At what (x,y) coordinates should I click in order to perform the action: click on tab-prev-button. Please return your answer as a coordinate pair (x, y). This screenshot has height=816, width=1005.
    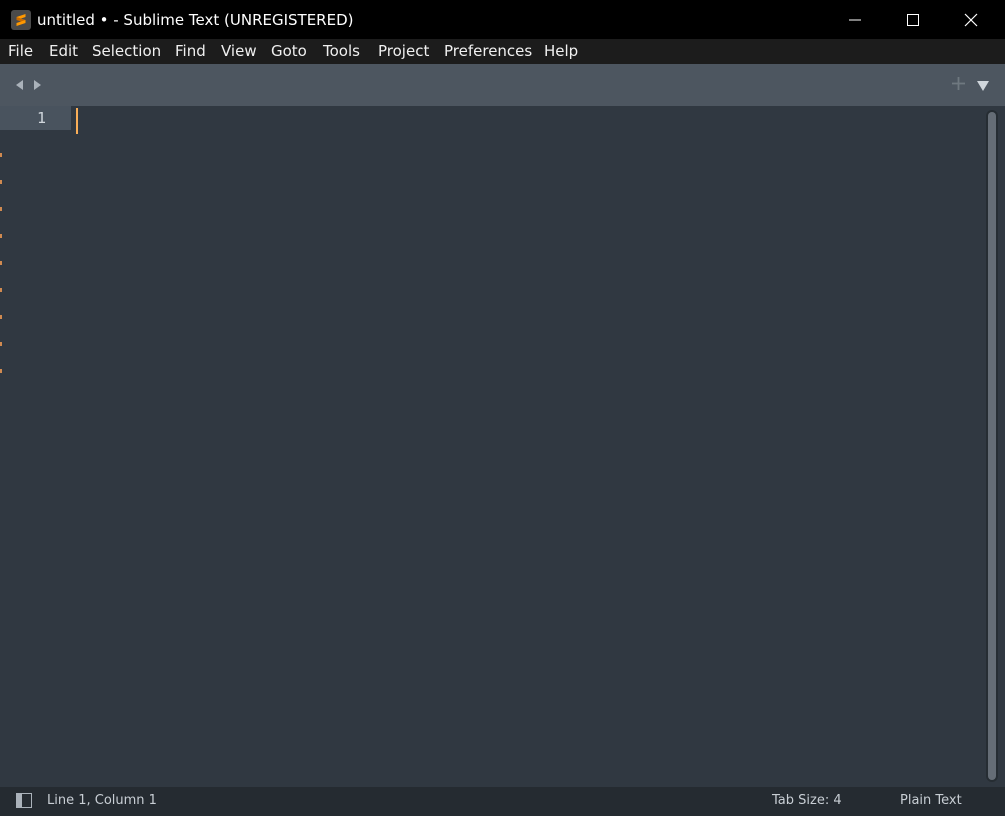
    Looking at the image, I should click on (20, 85).